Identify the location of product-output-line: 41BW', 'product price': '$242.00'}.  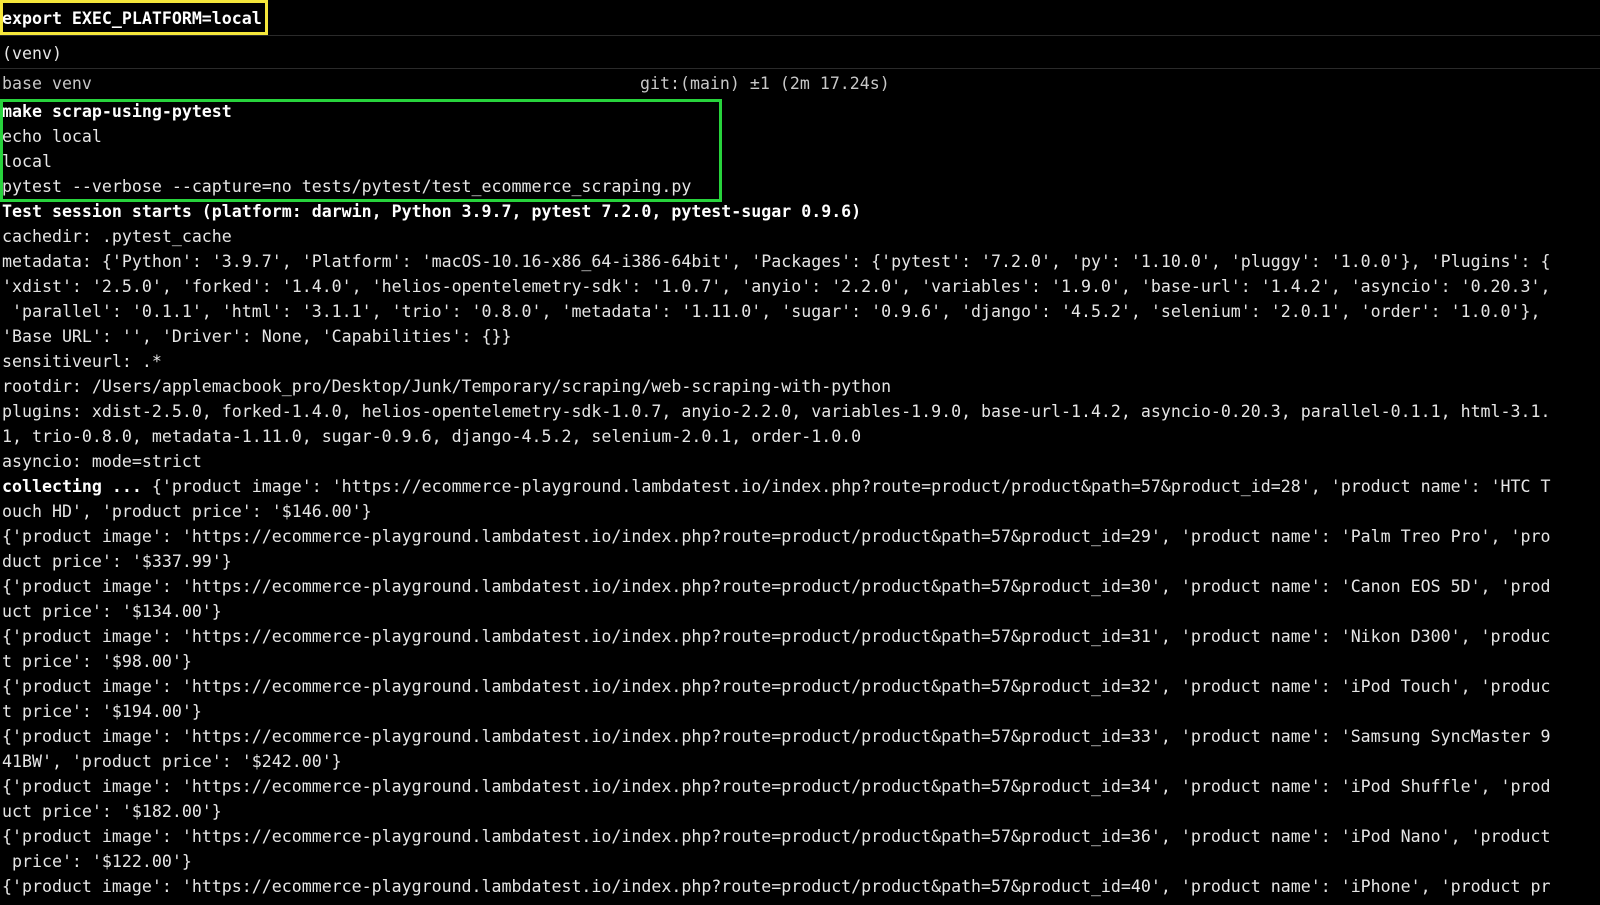
(172, 761).